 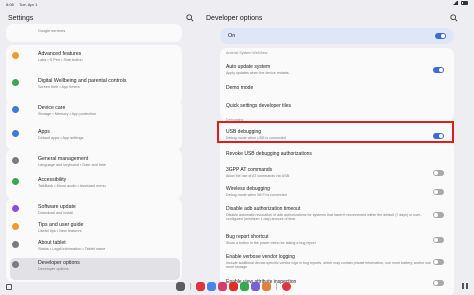 What do you see at coordinates (200, 286) in the screenshot?
I see `camera-app-icon` at bounding box center [200, 286].